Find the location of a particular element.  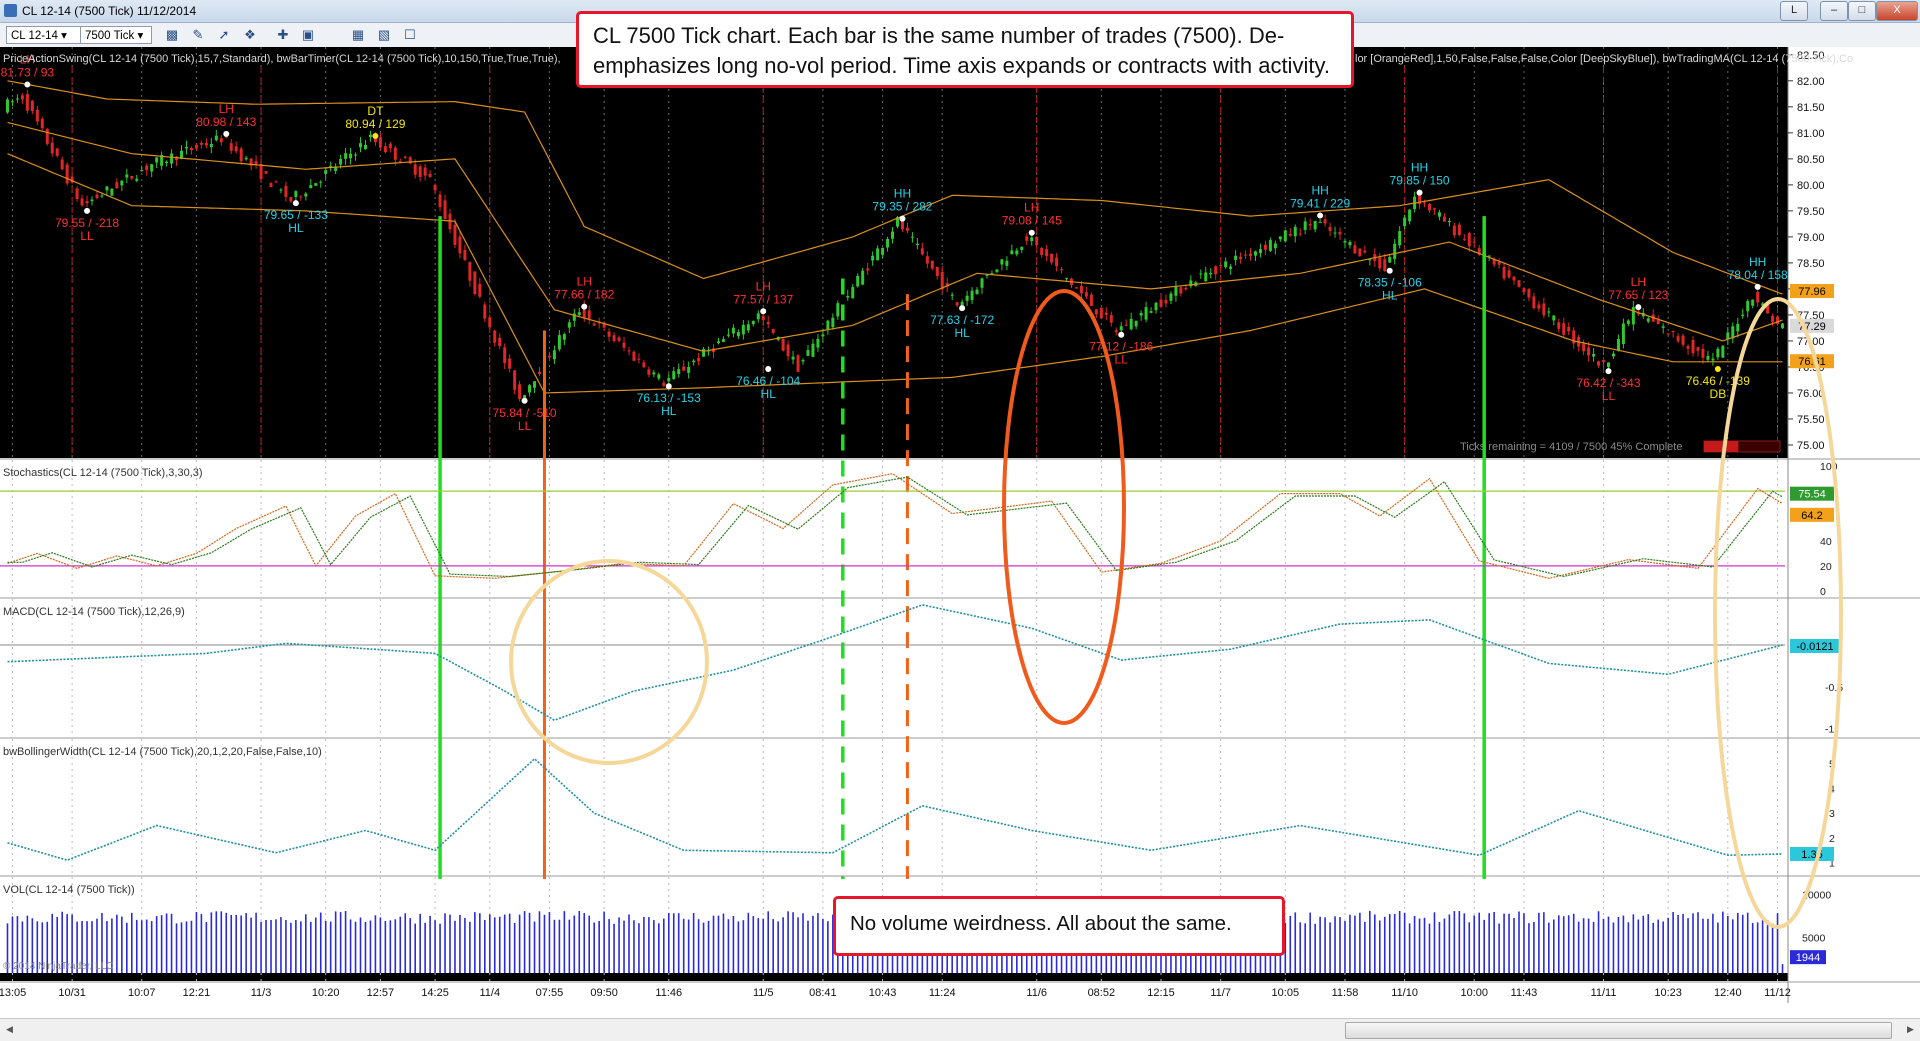

scrollbar-thumb is located at coordinates (1618, 1030).